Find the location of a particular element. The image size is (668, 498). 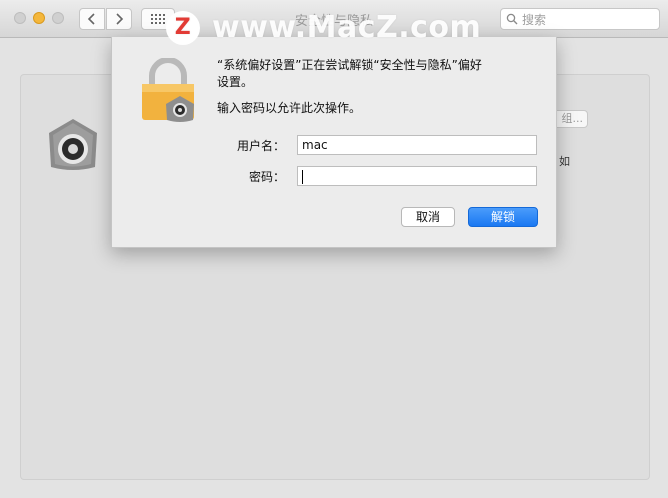

auth-message: “系统偏好设置”正在尝试解锁“安全性与隐私”偏好 设置。 is located at coordinates (377, 74).